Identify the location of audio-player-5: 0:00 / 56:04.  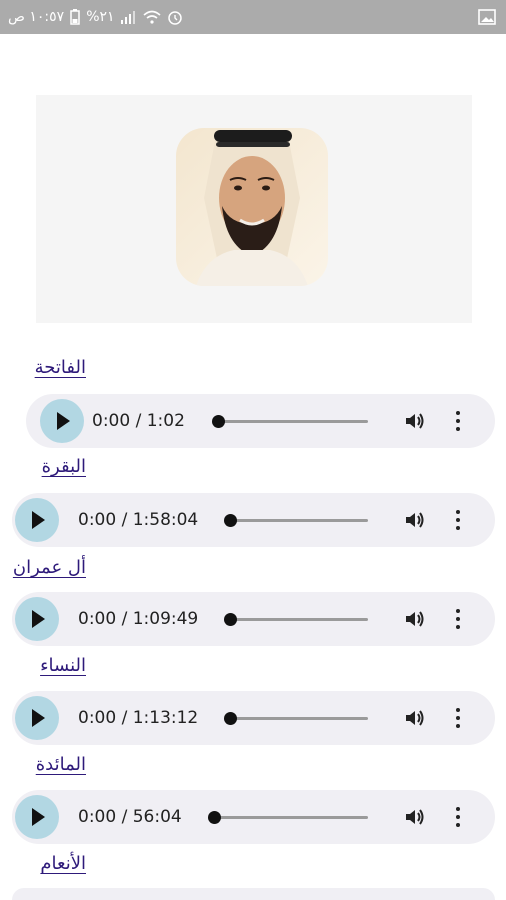
(253, 817).